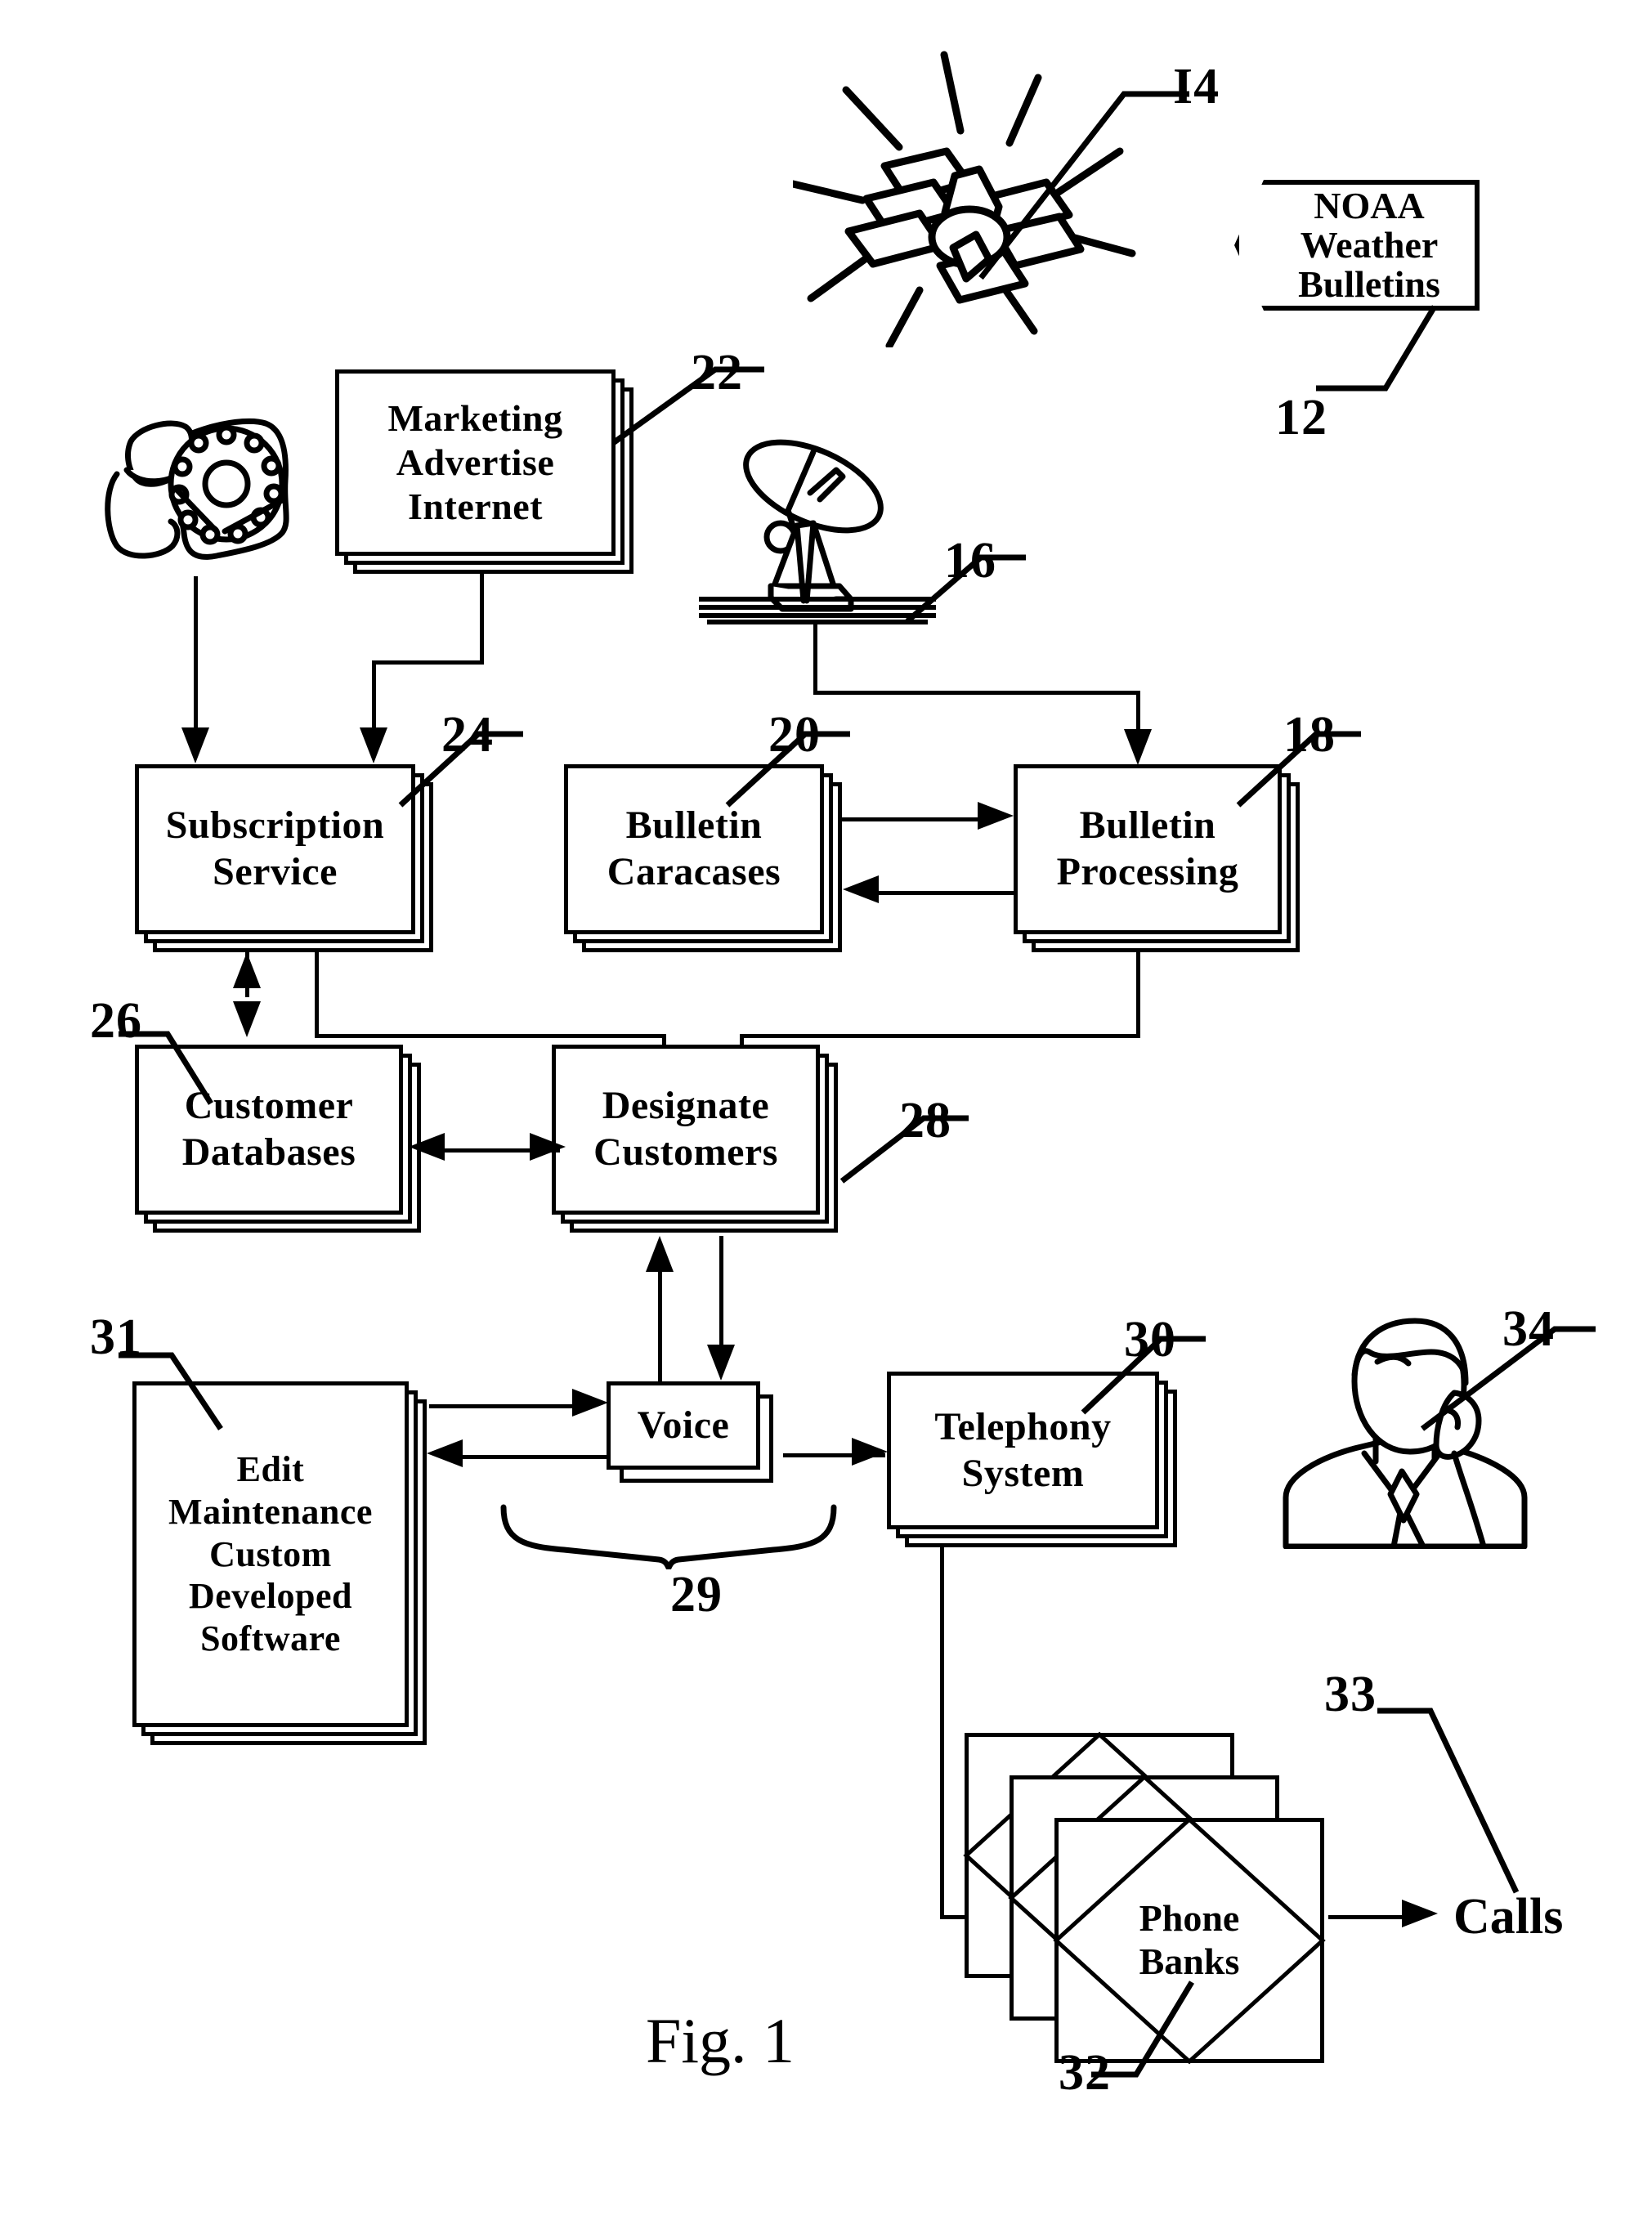 The width and height of the screenshot is (1652, 2238). I want to click on arrowhead-voice-to-designate, so click(660, 1254).